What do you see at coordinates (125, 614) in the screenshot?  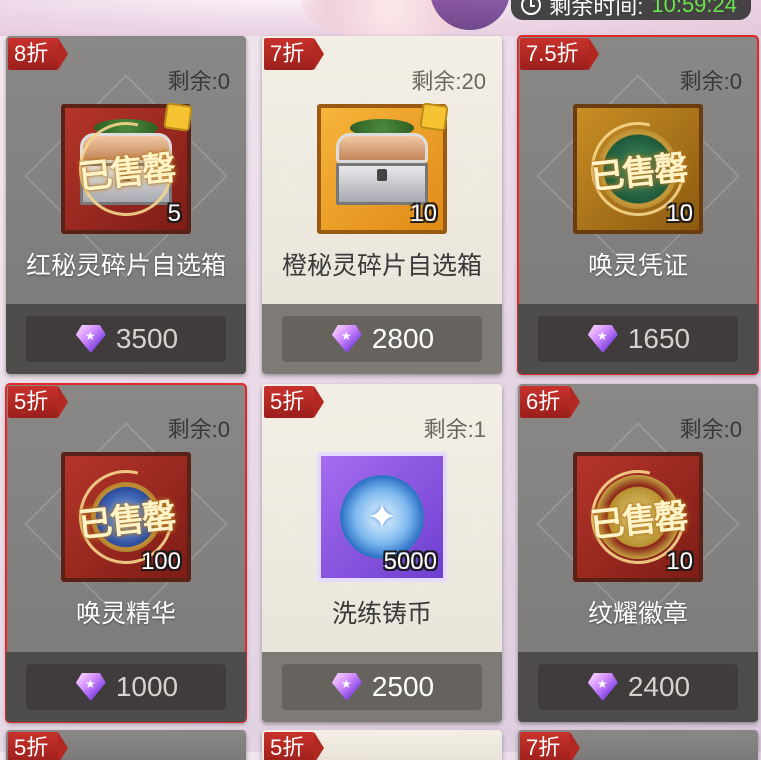 I see `item-name: 唤灵精华` at bounding box center [125, 614].